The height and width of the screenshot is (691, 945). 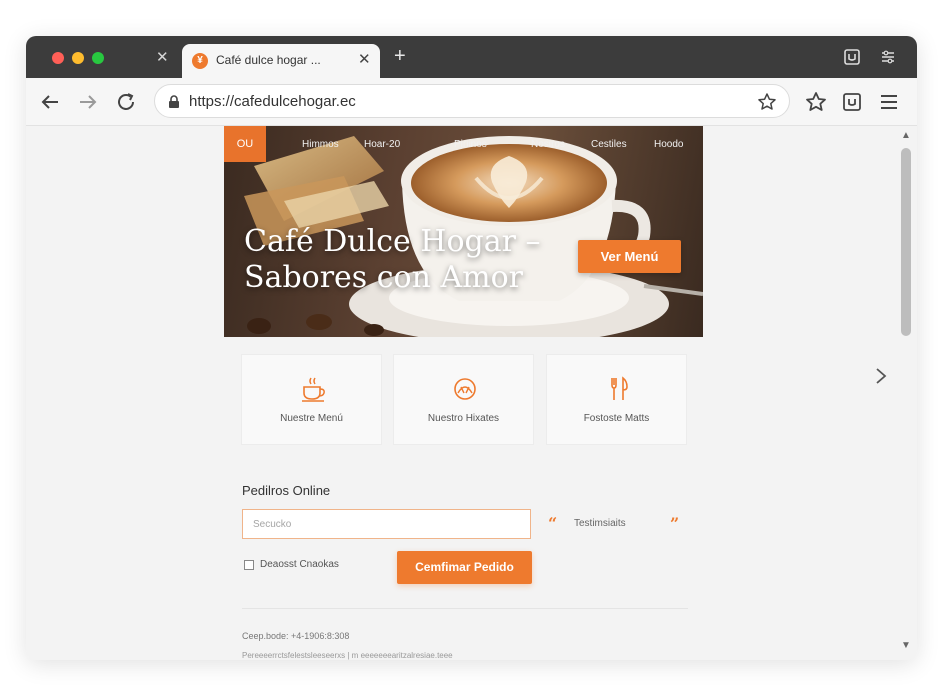 What do you see at coordinates (272, 101) in the screenshot?
I see `url-text: https://cafedulcehogar.ec` at bounding box center [272, 101].